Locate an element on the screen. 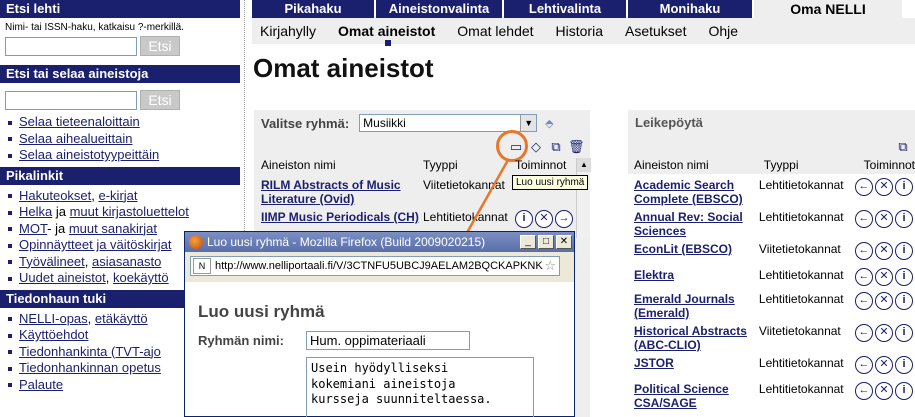  maximize-icon: □ is located at coordinates (546, 242).